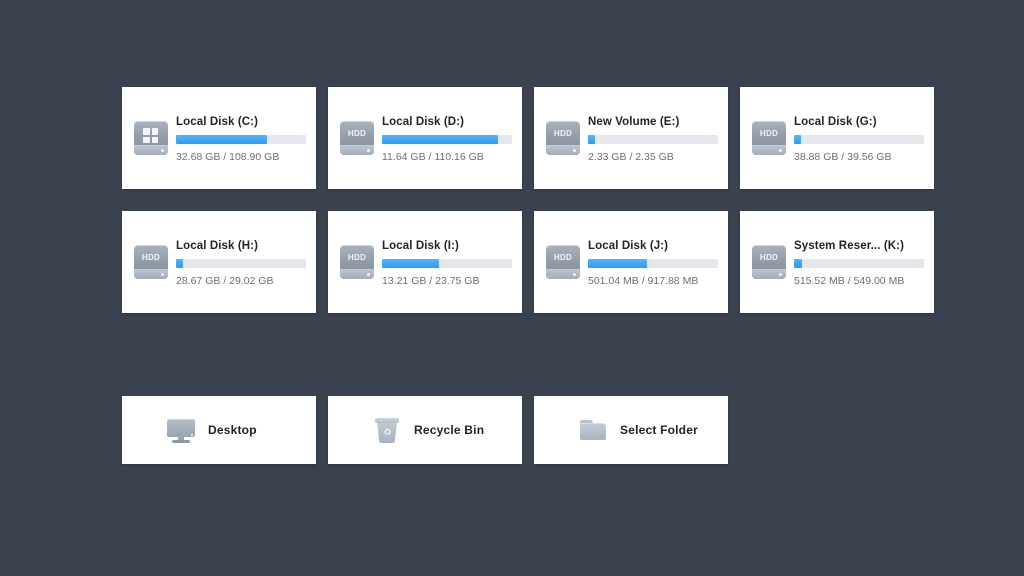 The image size is (1024, 576). I want to click on shortcut-label: Recycle Bin, so click(449, 430).